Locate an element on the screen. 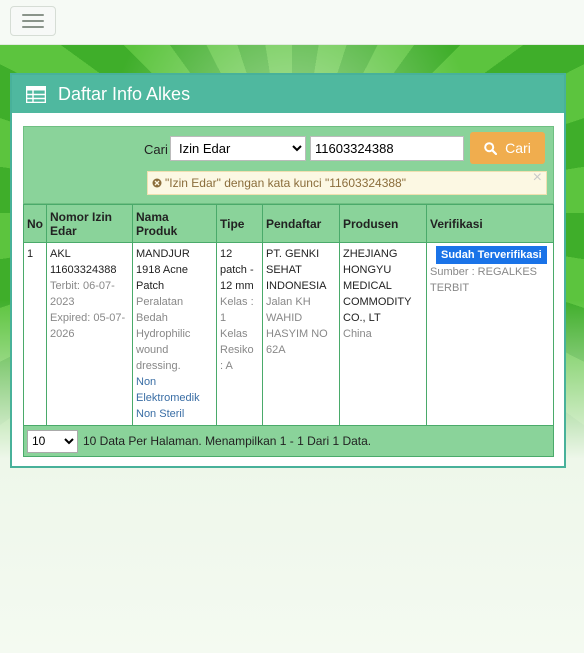 The height and width of the screenshot is (653, 584). menu-toggle-button is located at coordinates (33, 21).